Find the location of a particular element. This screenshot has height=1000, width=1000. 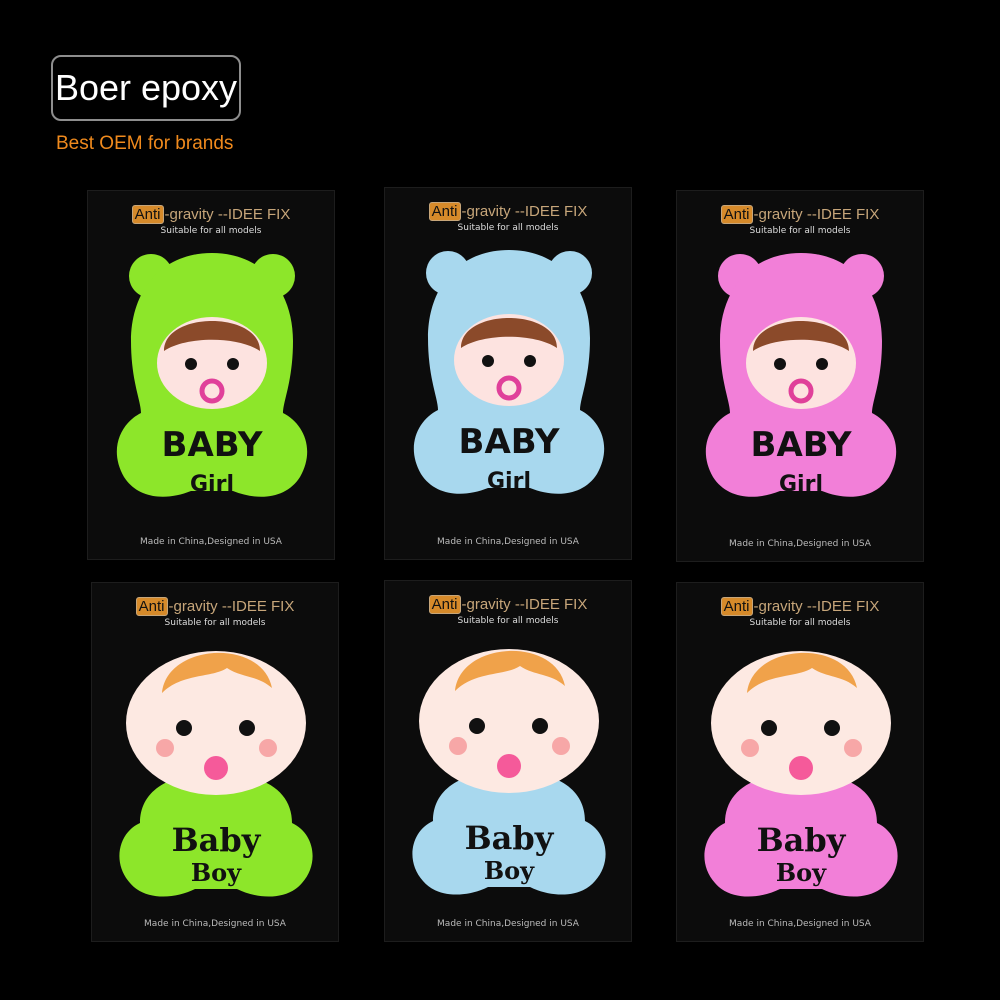

brand-tagline: Best OEM for brands is located at coordinates (145, 143).